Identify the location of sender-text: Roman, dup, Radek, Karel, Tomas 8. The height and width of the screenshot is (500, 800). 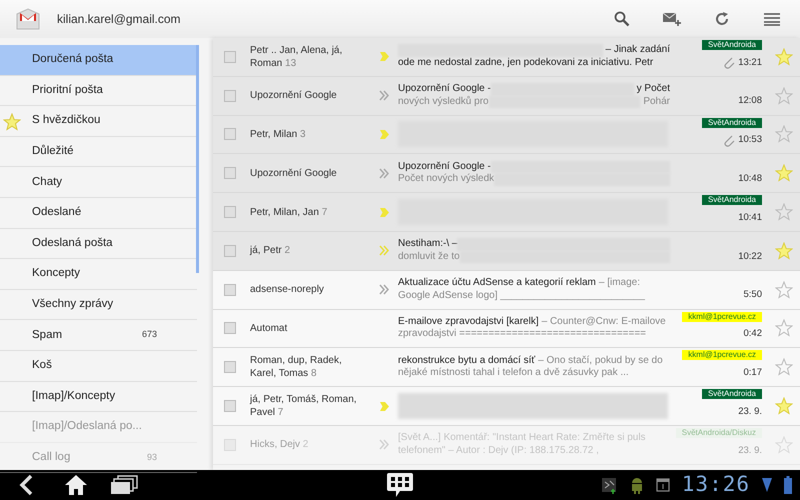
(296, 367).